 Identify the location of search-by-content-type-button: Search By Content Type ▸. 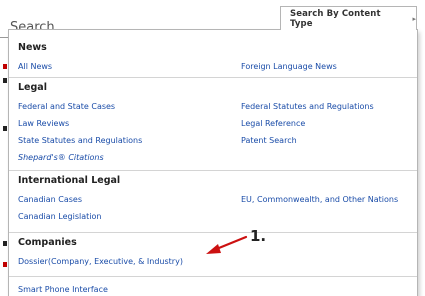
(348, 18).